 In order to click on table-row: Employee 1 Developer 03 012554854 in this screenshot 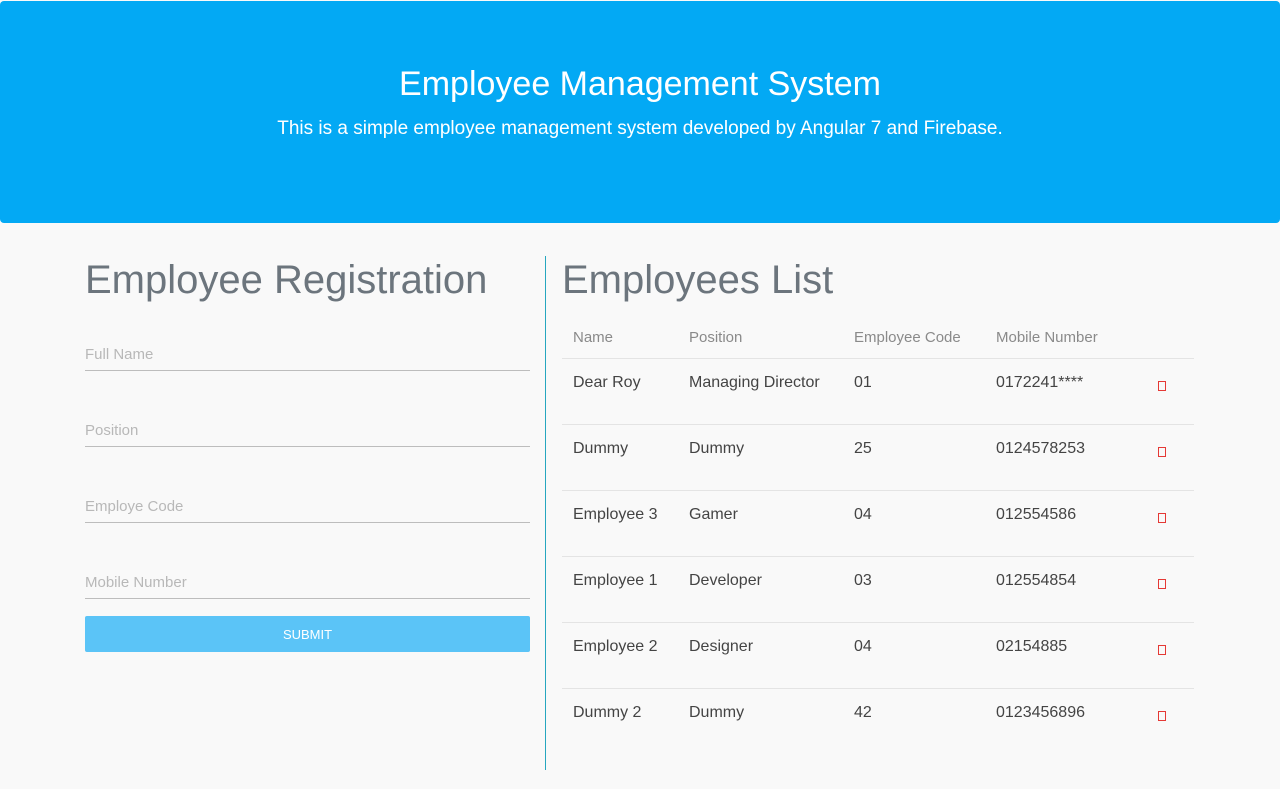, I will do `click(878, 589)`.